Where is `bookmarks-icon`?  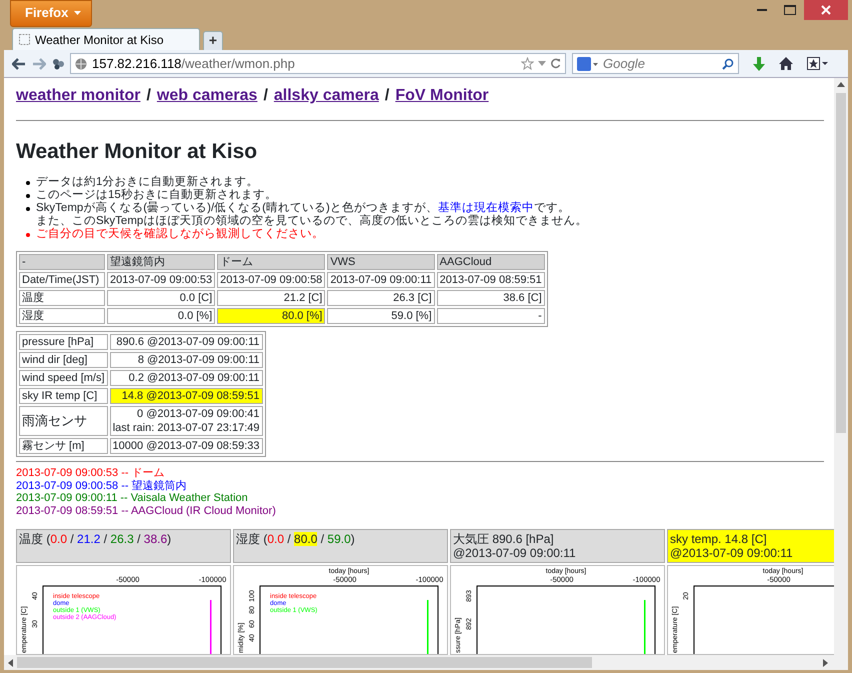 bookmarks-icon is located at coordinates (818, 63).